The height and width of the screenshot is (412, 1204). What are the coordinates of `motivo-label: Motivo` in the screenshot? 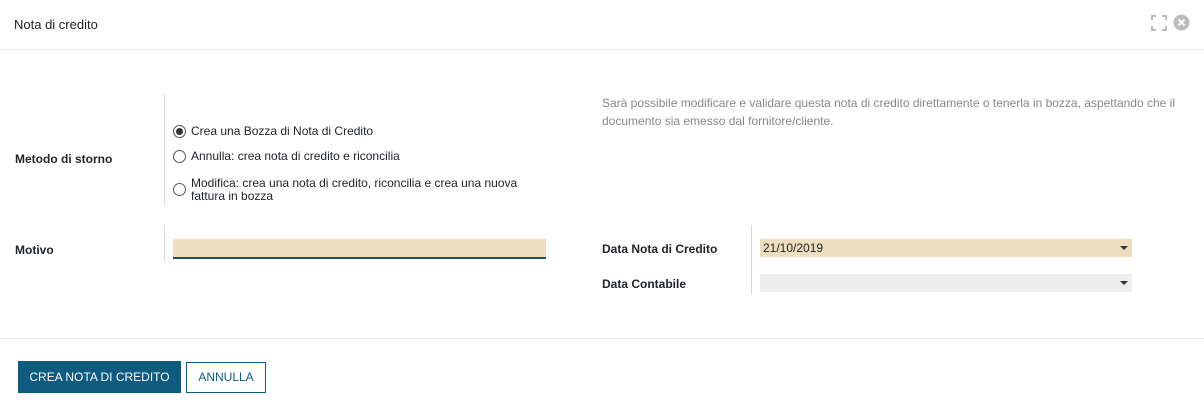 It's located at (34, 250).